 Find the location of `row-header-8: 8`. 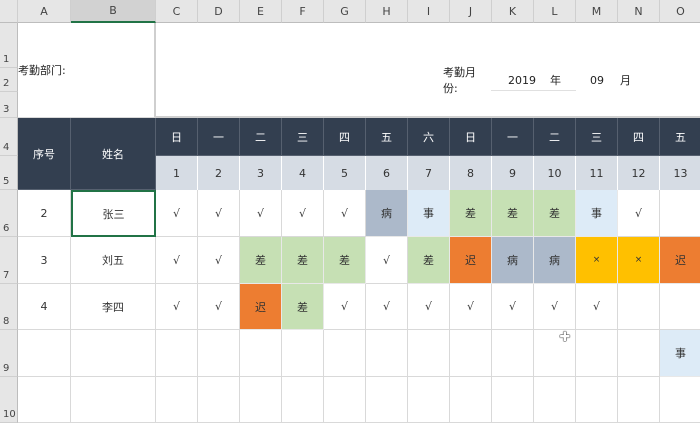

row-header-8: 8 is located at coordinates (9, 307).